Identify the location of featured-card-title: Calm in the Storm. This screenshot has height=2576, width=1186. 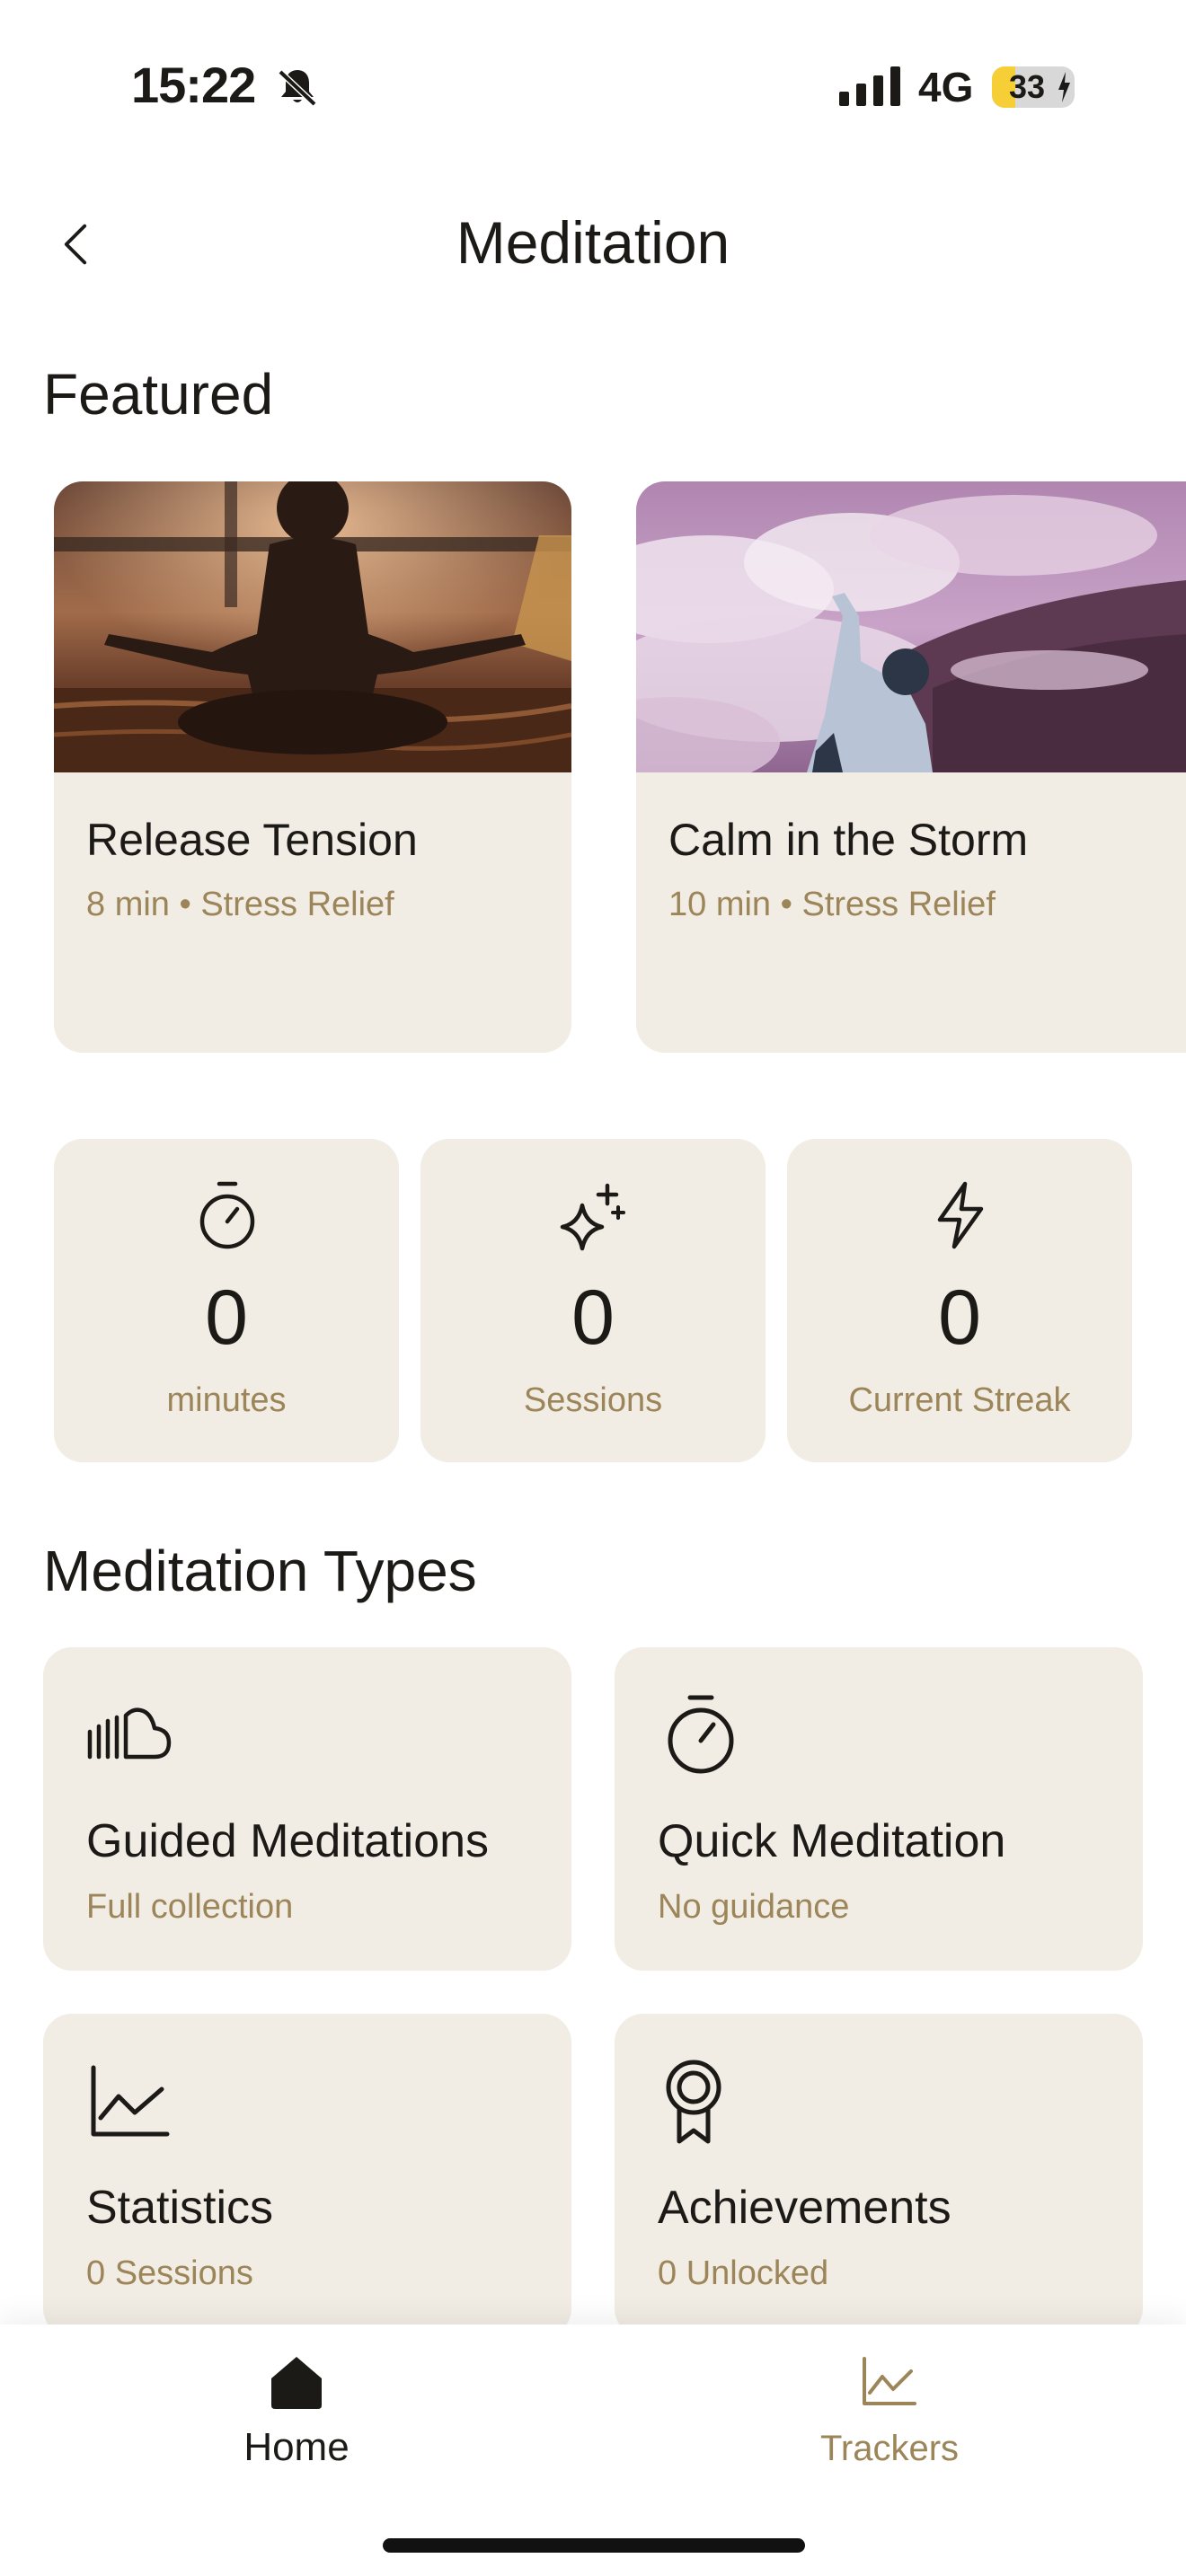
(848, 840).